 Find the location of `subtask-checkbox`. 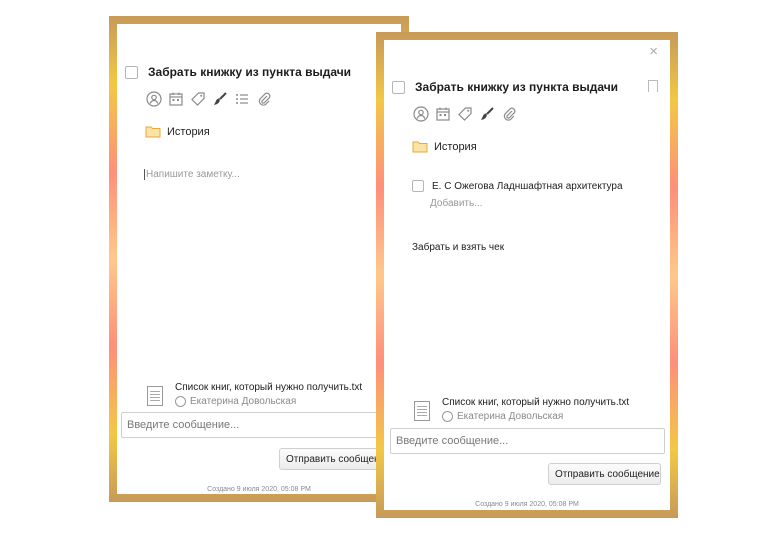

subtask-checkbox is located at coordinates (418, 186).